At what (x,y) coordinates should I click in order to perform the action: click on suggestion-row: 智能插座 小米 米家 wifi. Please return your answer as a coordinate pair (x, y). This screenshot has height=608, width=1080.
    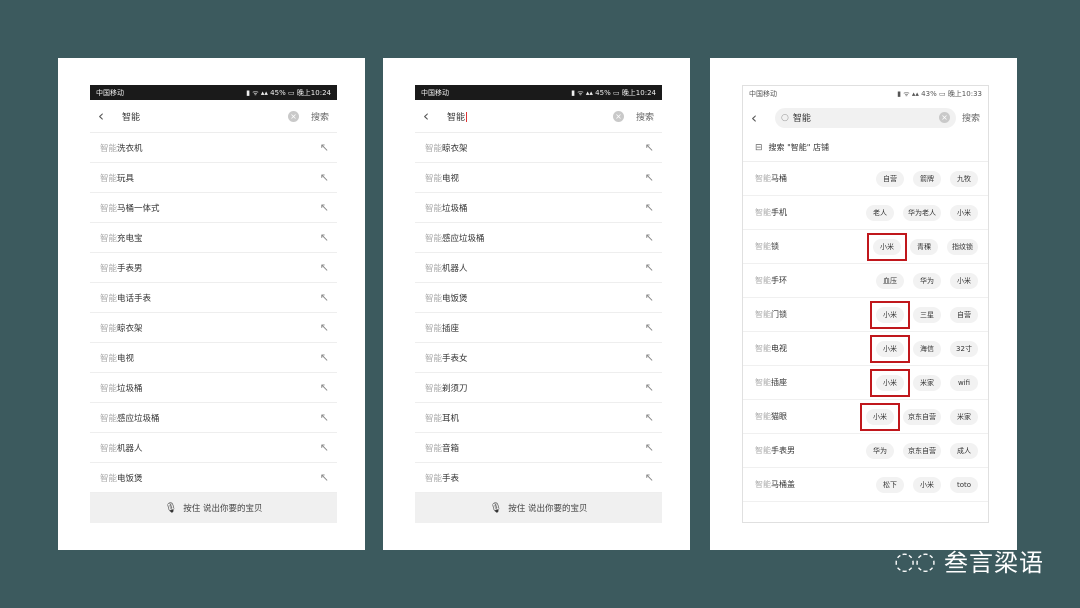
    Looking at the image, I should click on (865, 383).